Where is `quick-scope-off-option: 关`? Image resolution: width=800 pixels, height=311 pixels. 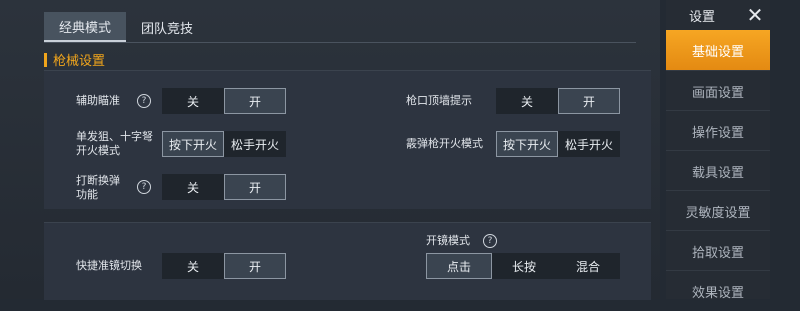
quick-scope-off-option: 关 is located at coordinates (193, 266).